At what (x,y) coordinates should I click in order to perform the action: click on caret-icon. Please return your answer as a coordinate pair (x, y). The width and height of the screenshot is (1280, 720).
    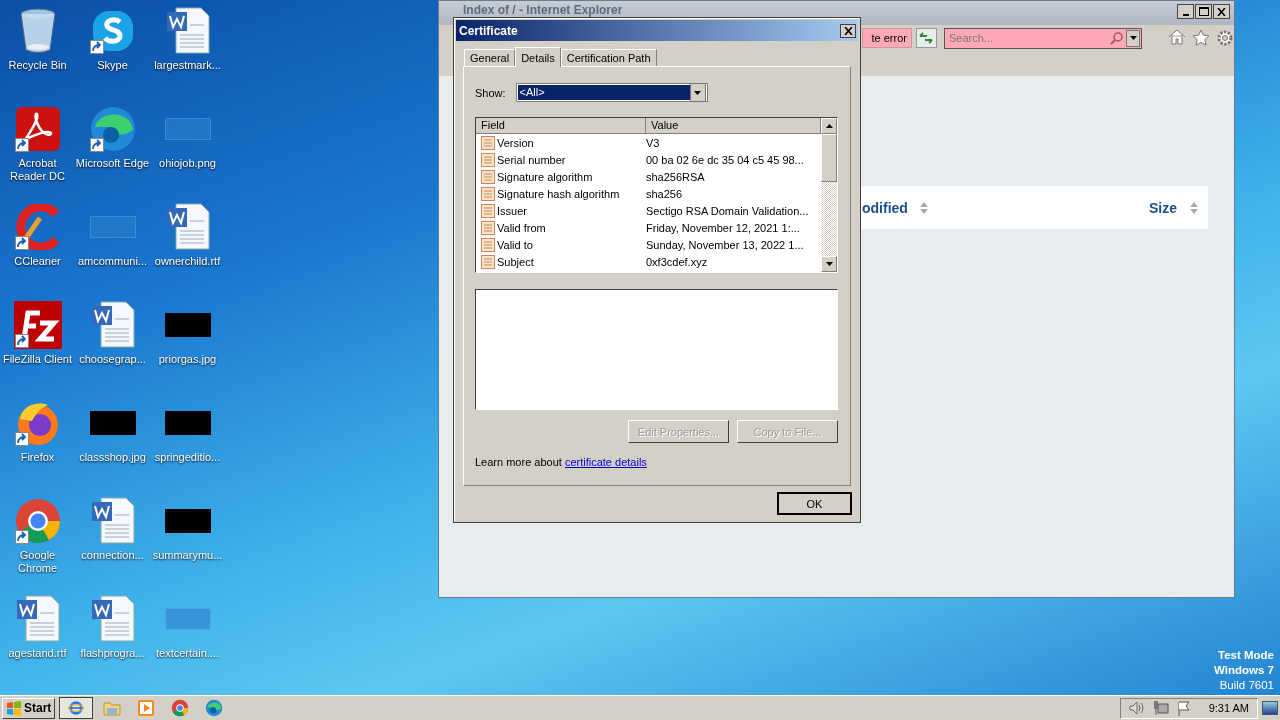
    Looking at the image, I should click on (1133, 38).